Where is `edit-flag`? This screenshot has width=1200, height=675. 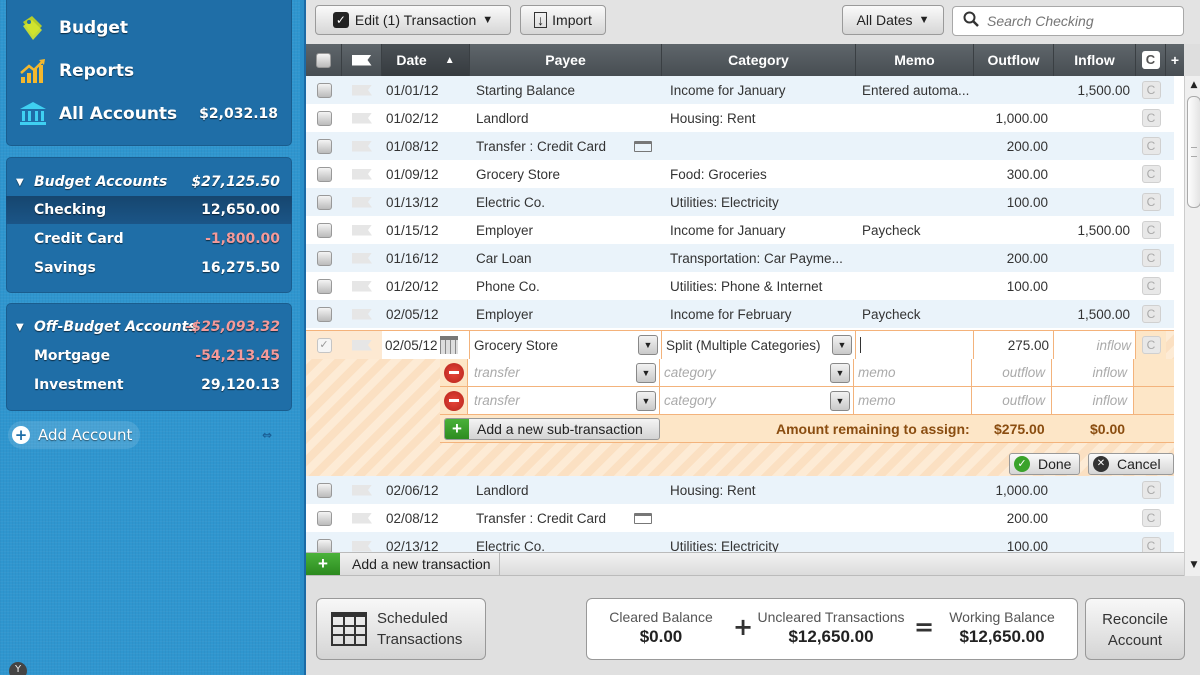 edit-flag is located at coordinates (362, 345).